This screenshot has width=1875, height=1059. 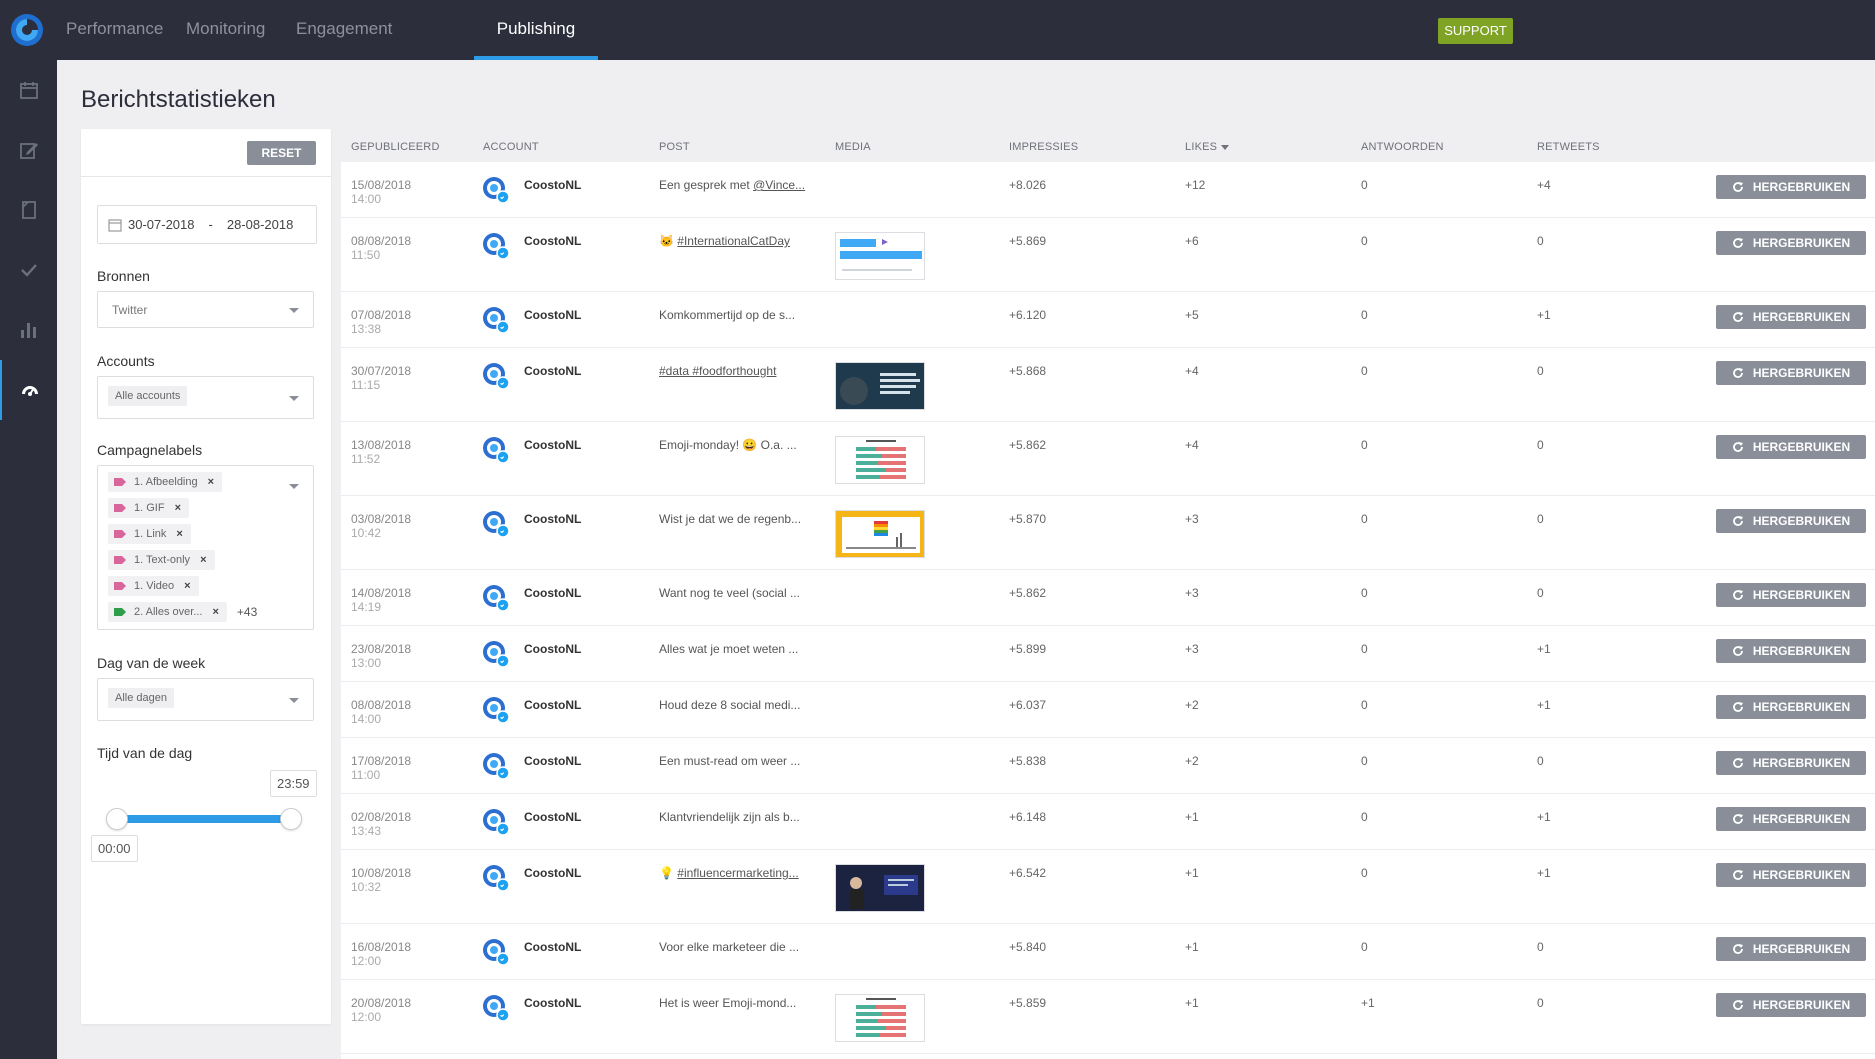 I want to click on post-text: 🐱 #InternationalCatDay, so click(x=724, y=241).